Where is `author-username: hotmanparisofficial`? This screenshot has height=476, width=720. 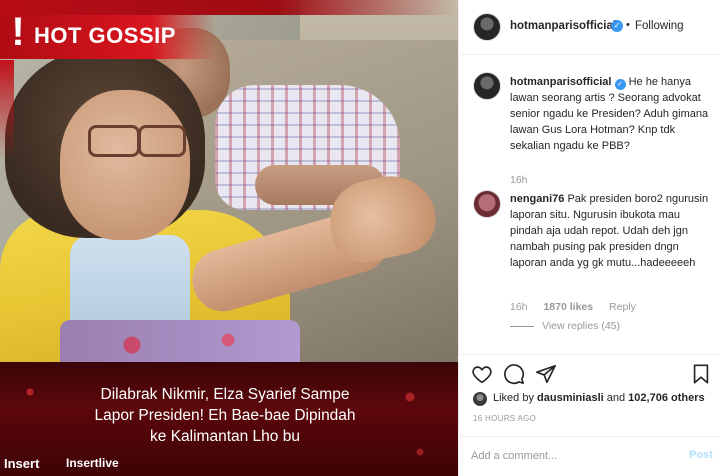 author-username: hotmanparisofficial is located at coordinates (563, 26).